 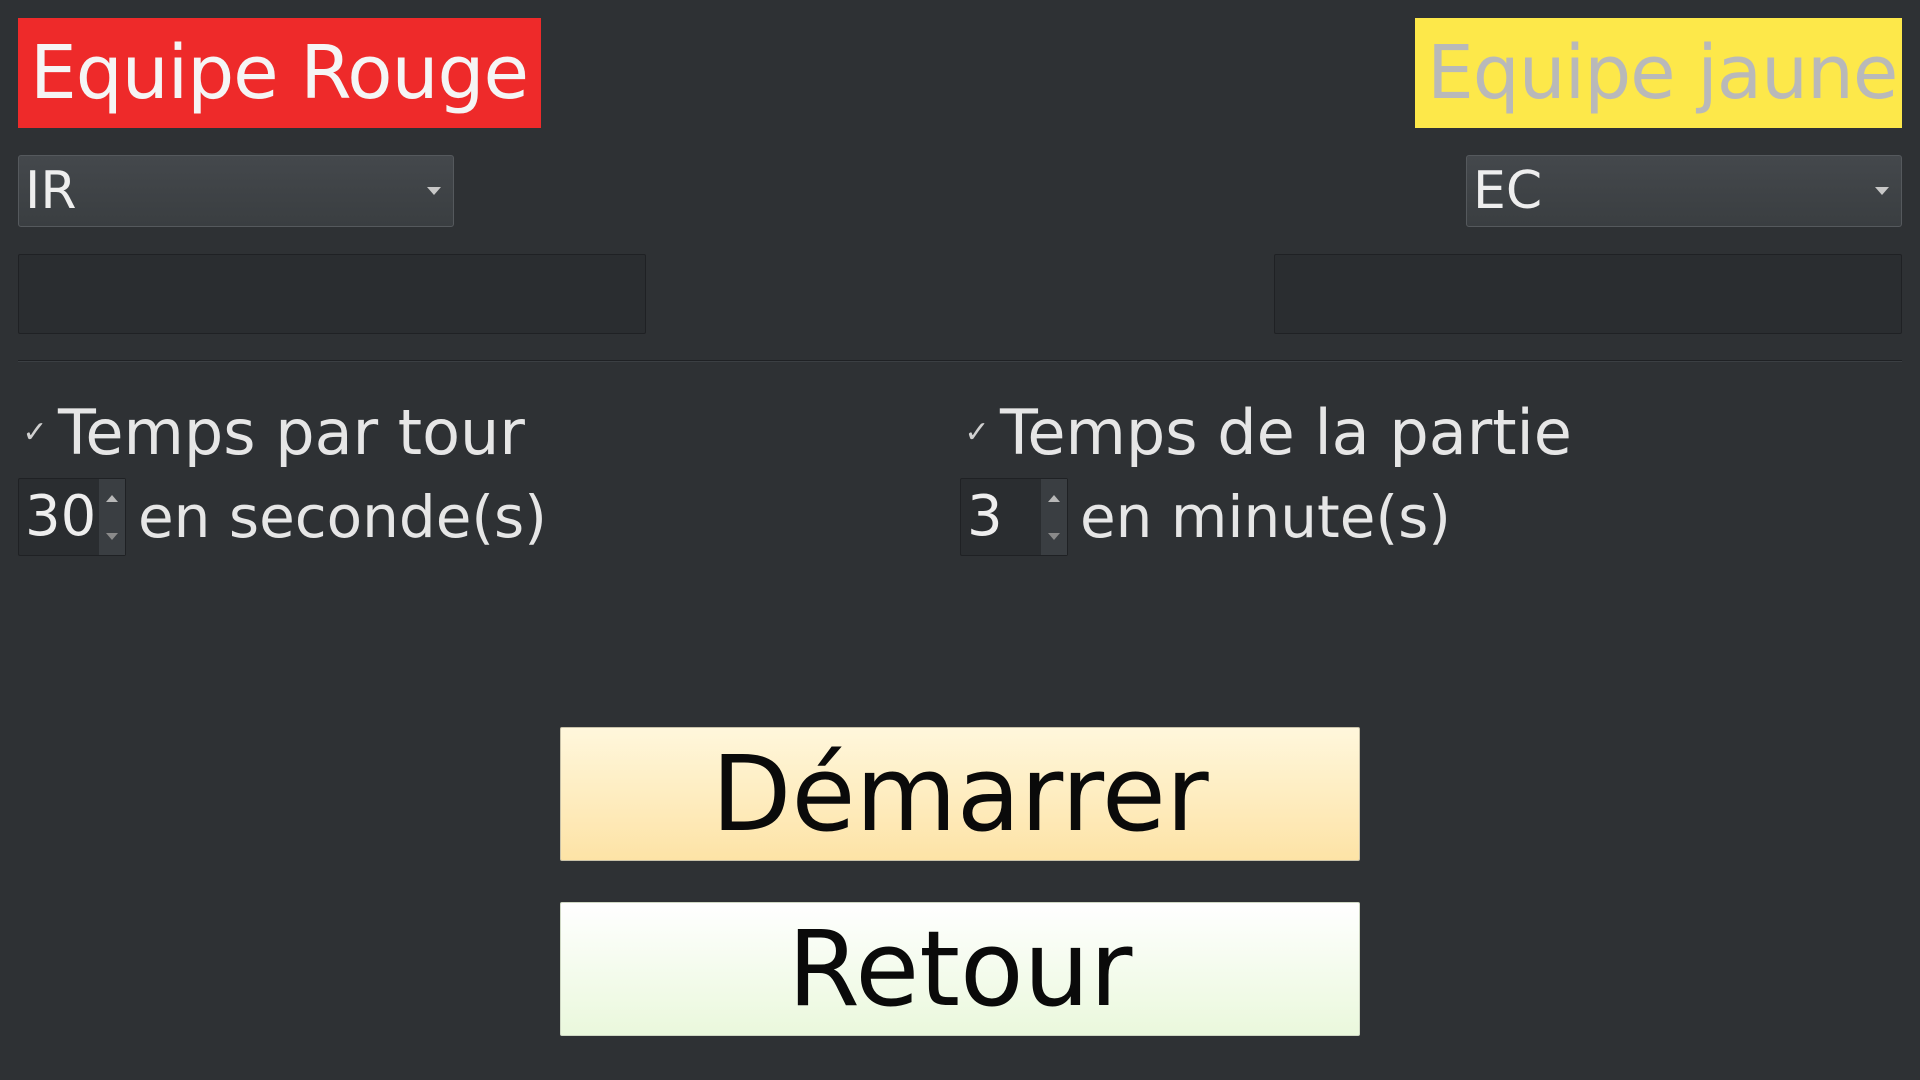 I want to click on turn-time-label: Temps par tour, so click(x=291, y=432).